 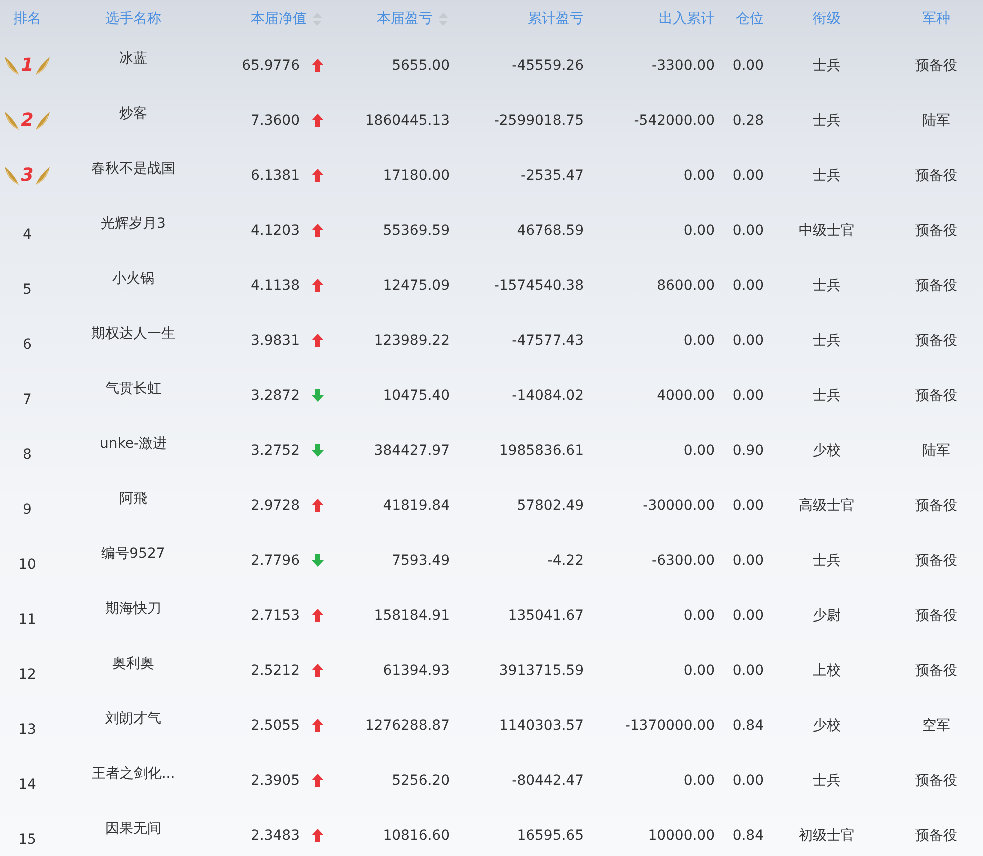 I want to click on rank-number: 9, so click(x=27, y=510).